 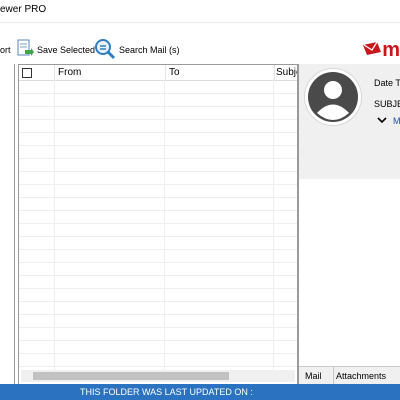 I want to click on select-all-checkbox, so click(x=27, y=73).